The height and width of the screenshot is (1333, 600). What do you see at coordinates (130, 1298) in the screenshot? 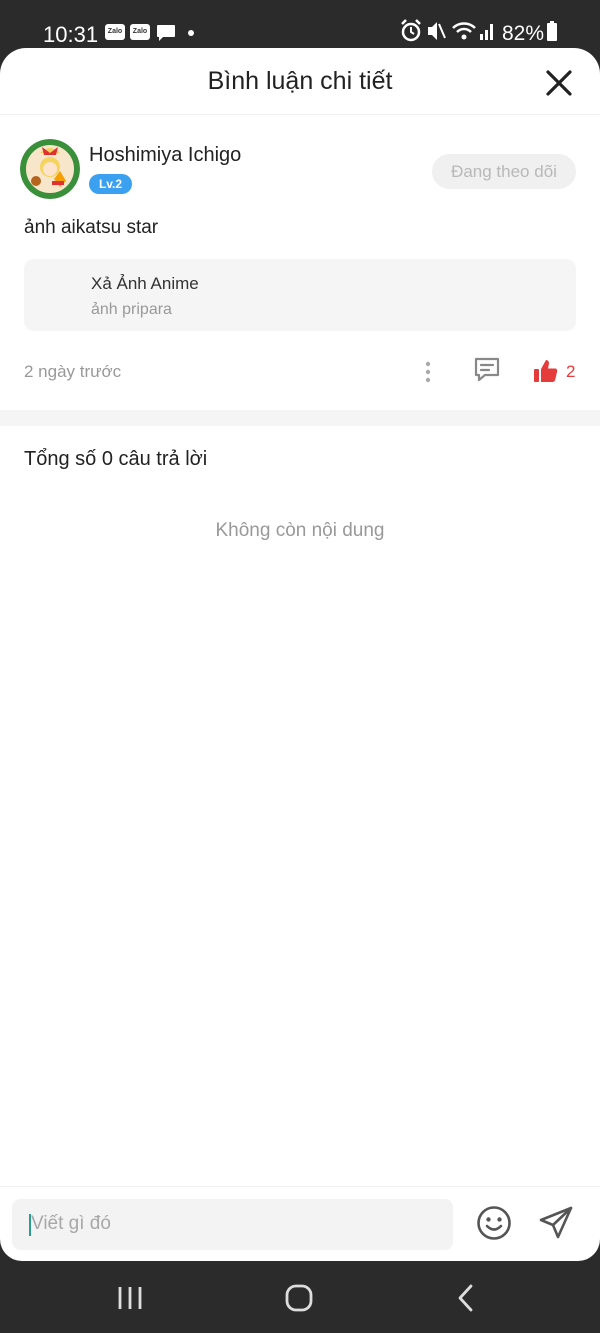
I see `recent-apps-icon` at bounding box center [130, 1298].